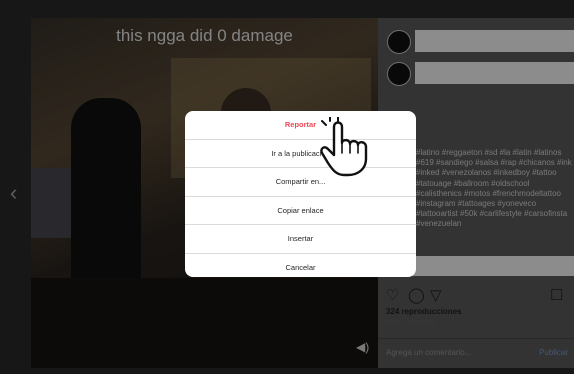  What do you see at coordinates (300, 265) in the screenshot?
I see `cancel-button: Cancelar` at bounding box center [300, 265].